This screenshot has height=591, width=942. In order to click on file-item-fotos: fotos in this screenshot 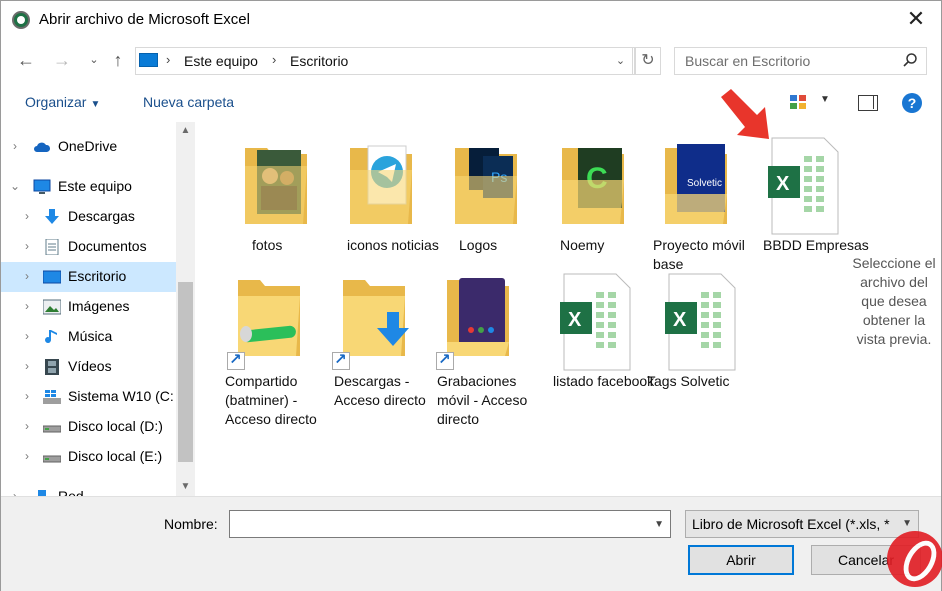, I will do `click(282, 201)`.